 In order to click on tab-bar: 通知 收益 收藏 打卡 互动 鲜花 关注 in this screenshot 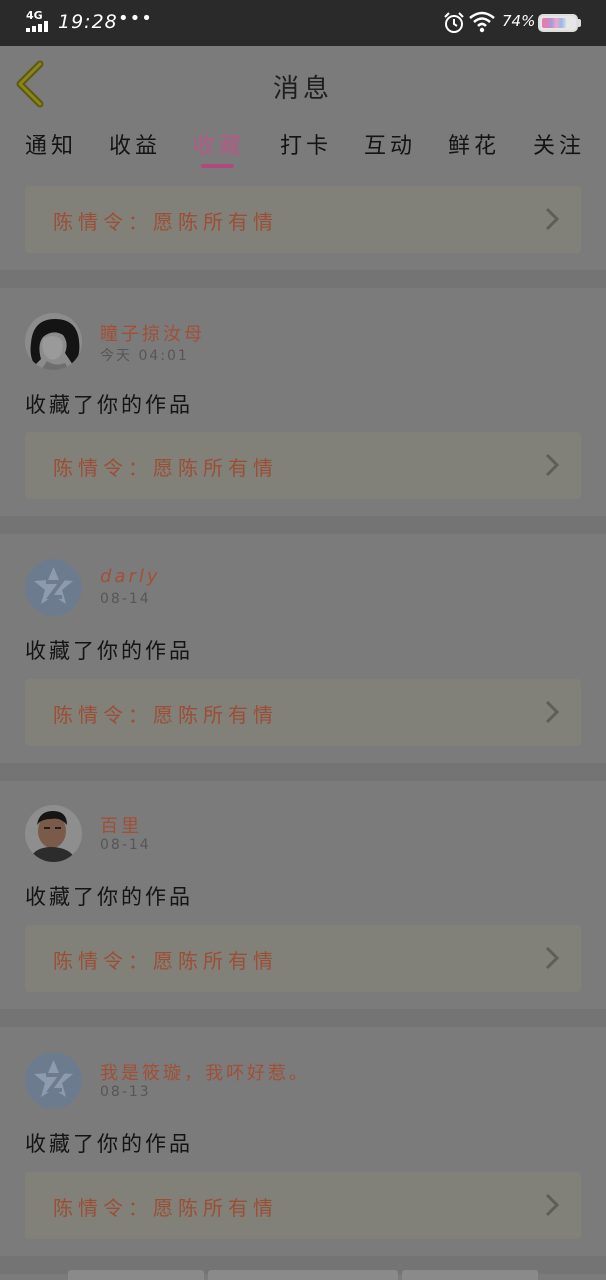, I will do `click(303, 148)`.